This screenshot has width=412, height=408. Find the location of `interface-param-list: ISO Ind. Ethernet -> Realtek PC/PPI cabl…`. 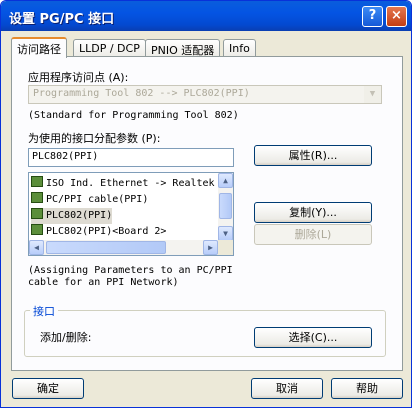

interface-param-list: ISO Ind. Ethernet -> Realtek PC/PPI cabl… is located at coordinates (131, 214).